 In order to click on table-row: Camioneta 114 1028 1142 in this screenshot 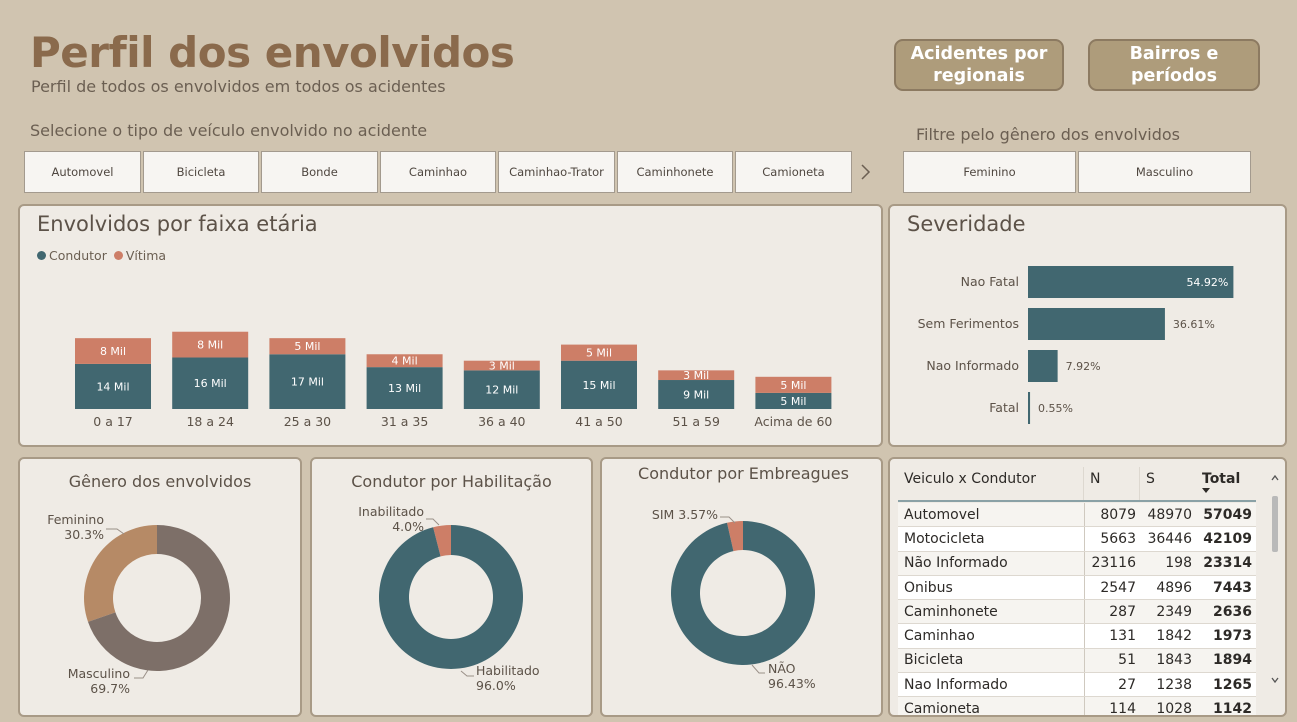, I will do `click(1077, 705)`.